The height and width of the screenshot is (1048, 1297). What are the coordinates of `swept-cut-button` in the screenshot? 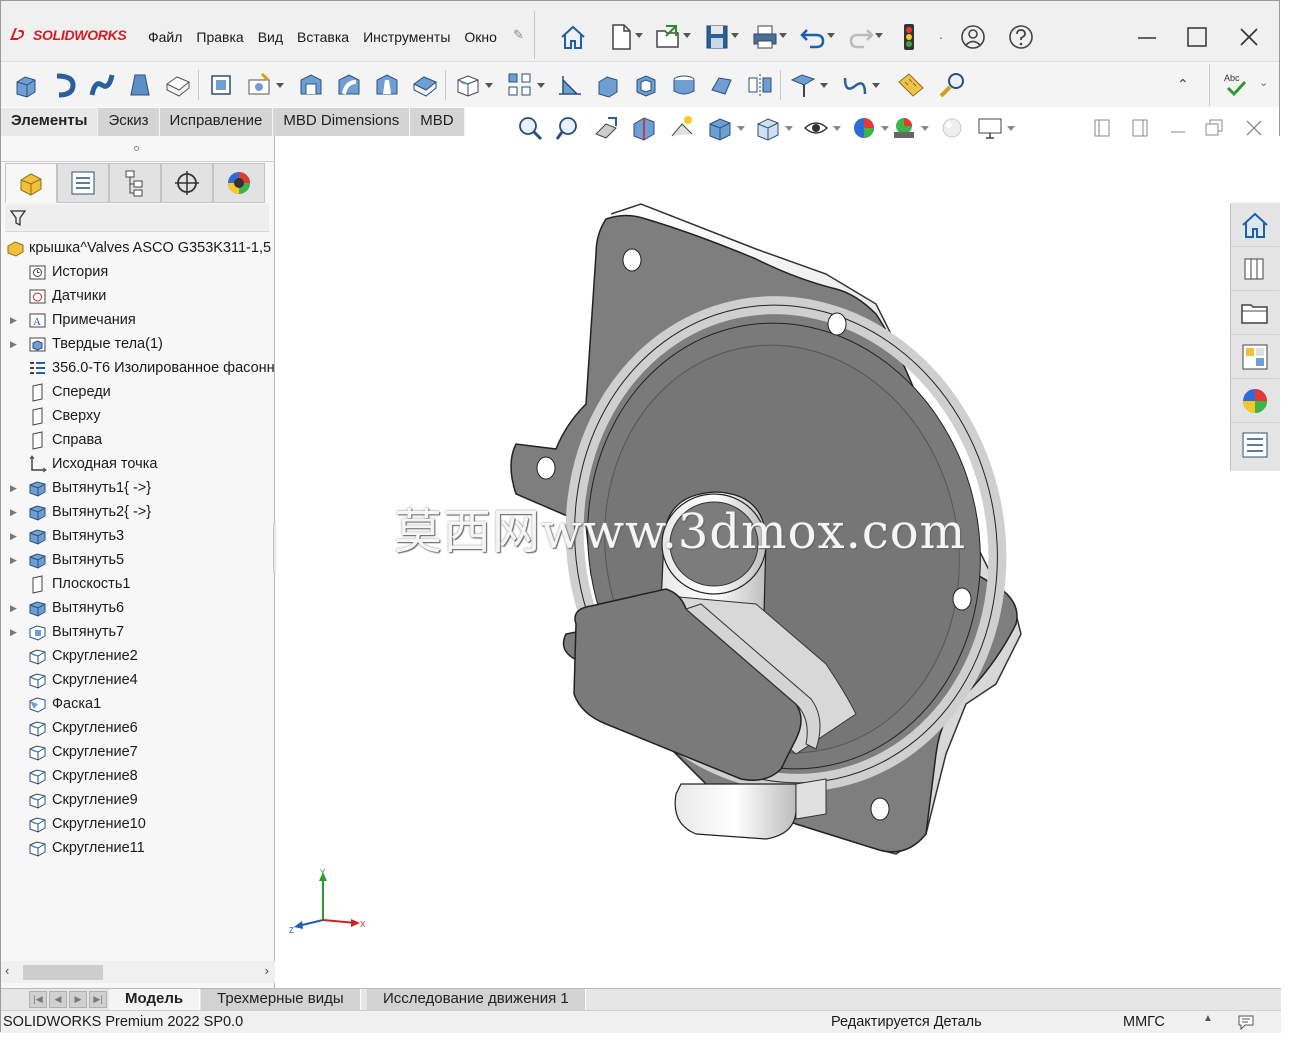 It's located at (349, 85).